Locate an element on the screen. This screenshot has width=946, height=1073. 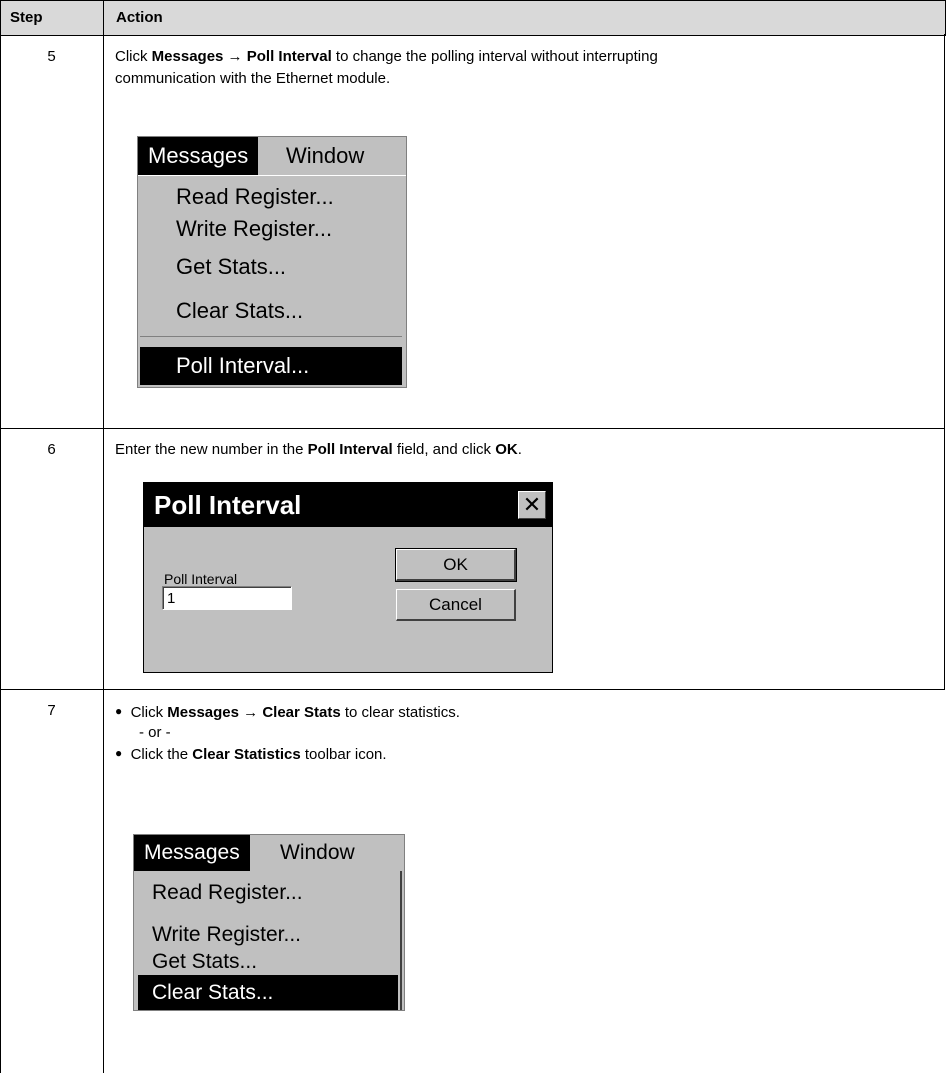
table-right-border is located at coordinates (944, 361).